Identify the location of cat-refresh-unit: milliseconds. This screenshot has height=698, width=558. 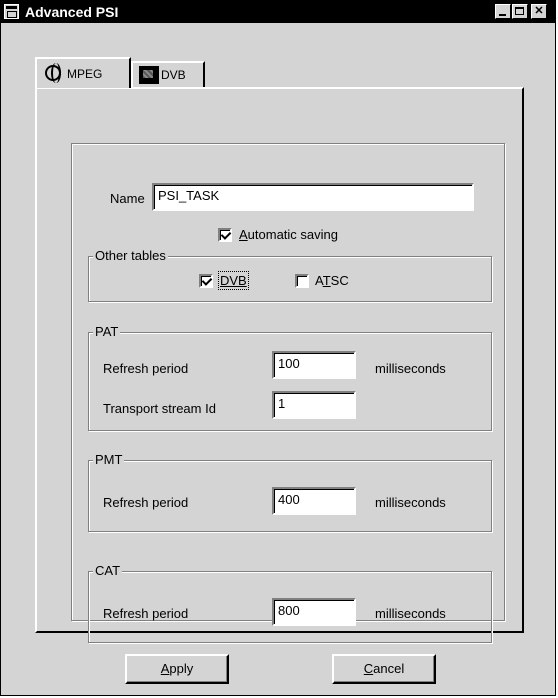
(410, 613).